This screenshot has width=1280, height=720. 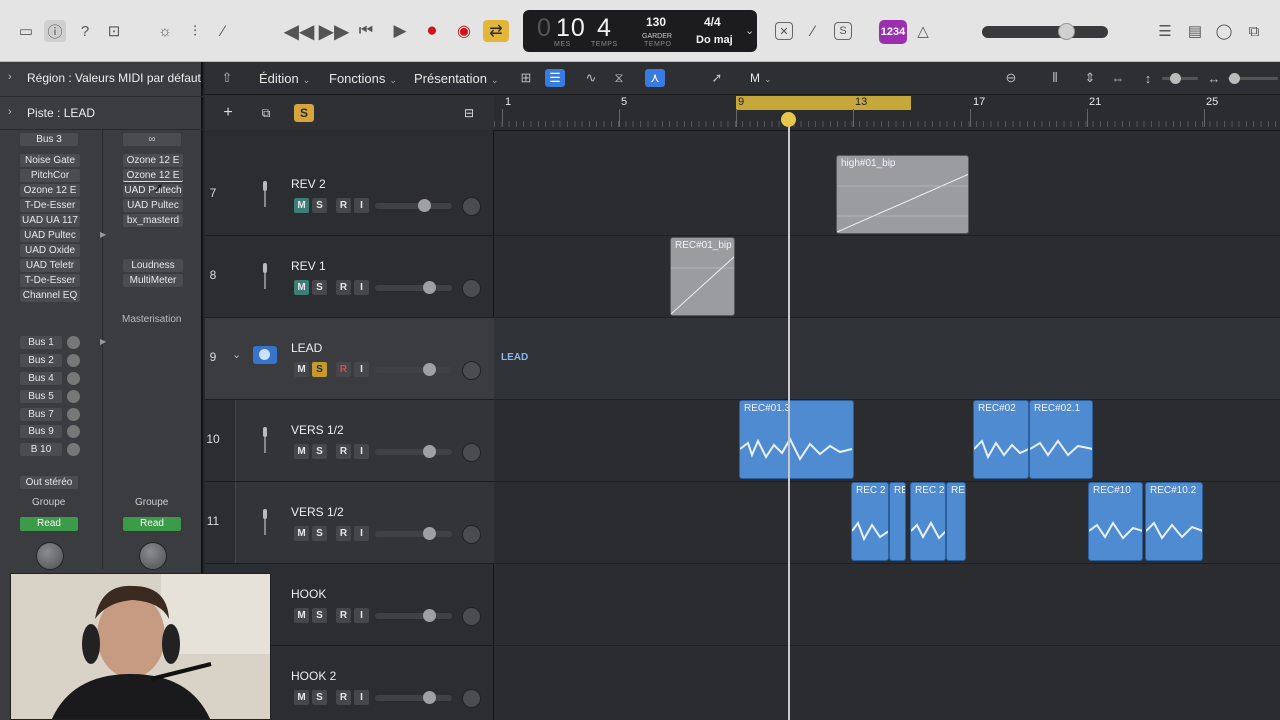 I want to click on snap-icon: ⋏, so click(x=655, y=78).